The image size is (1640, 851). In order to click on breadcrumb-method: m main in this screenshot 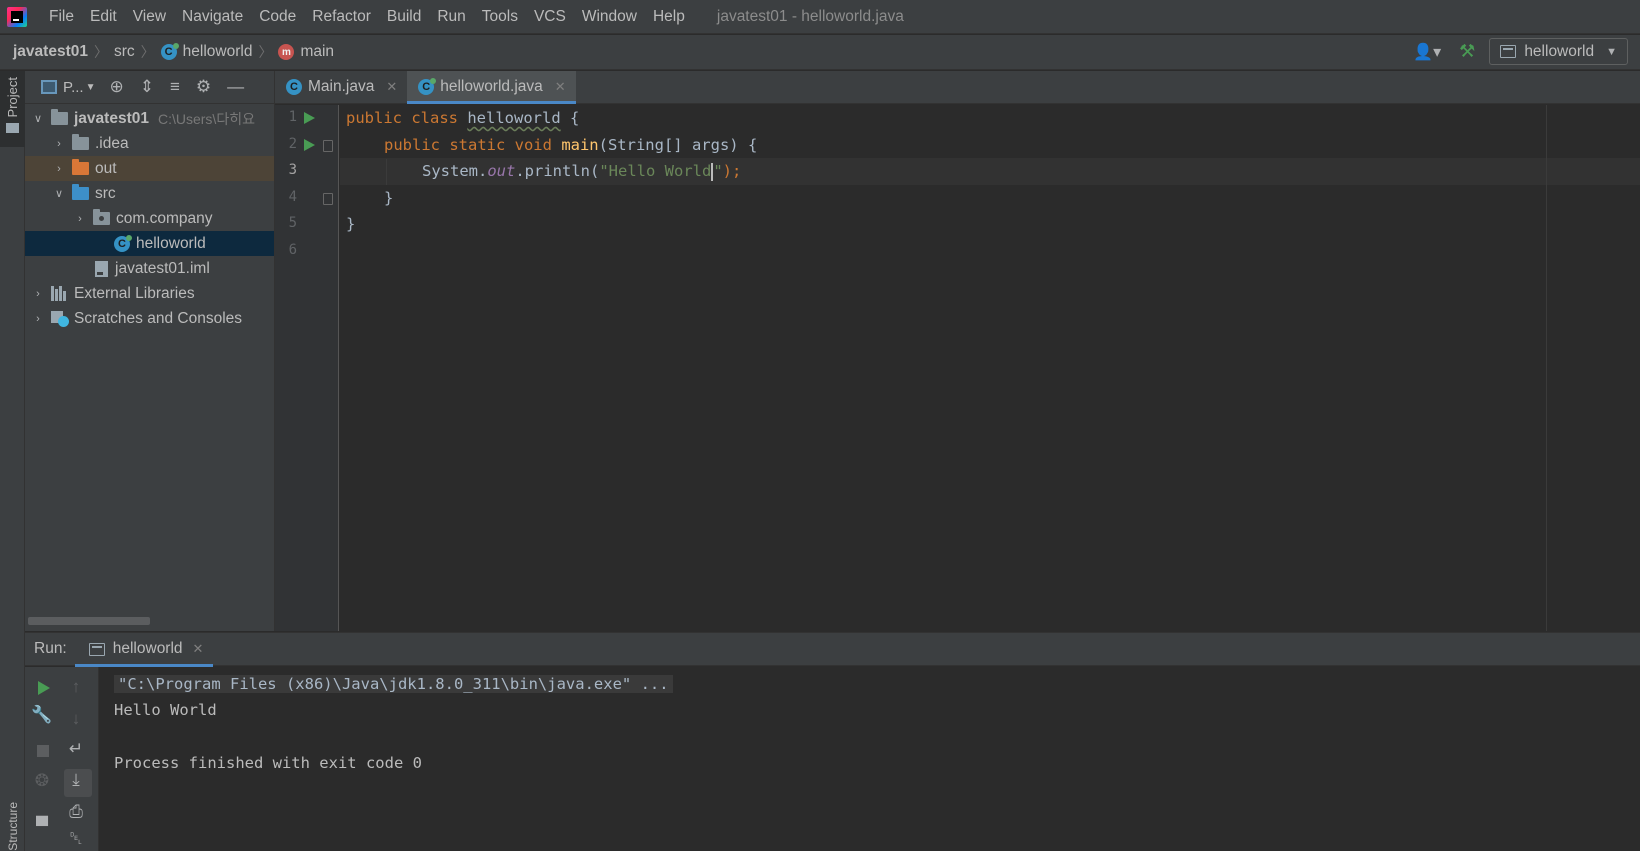, I will do `click(306, 52)`.